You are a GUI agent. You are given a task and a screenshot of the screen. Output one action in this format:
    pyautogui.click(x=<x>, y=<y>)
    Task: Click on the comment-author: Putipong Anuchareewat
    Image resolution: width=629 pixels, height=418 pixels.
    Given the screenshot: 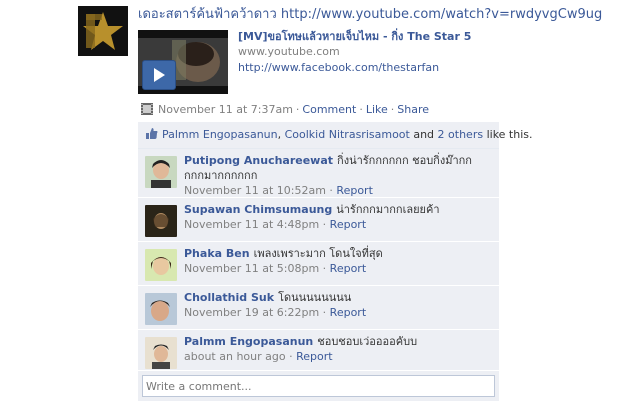 What is the action you would take?
    pyautogui.click(x=258, y=160)
    